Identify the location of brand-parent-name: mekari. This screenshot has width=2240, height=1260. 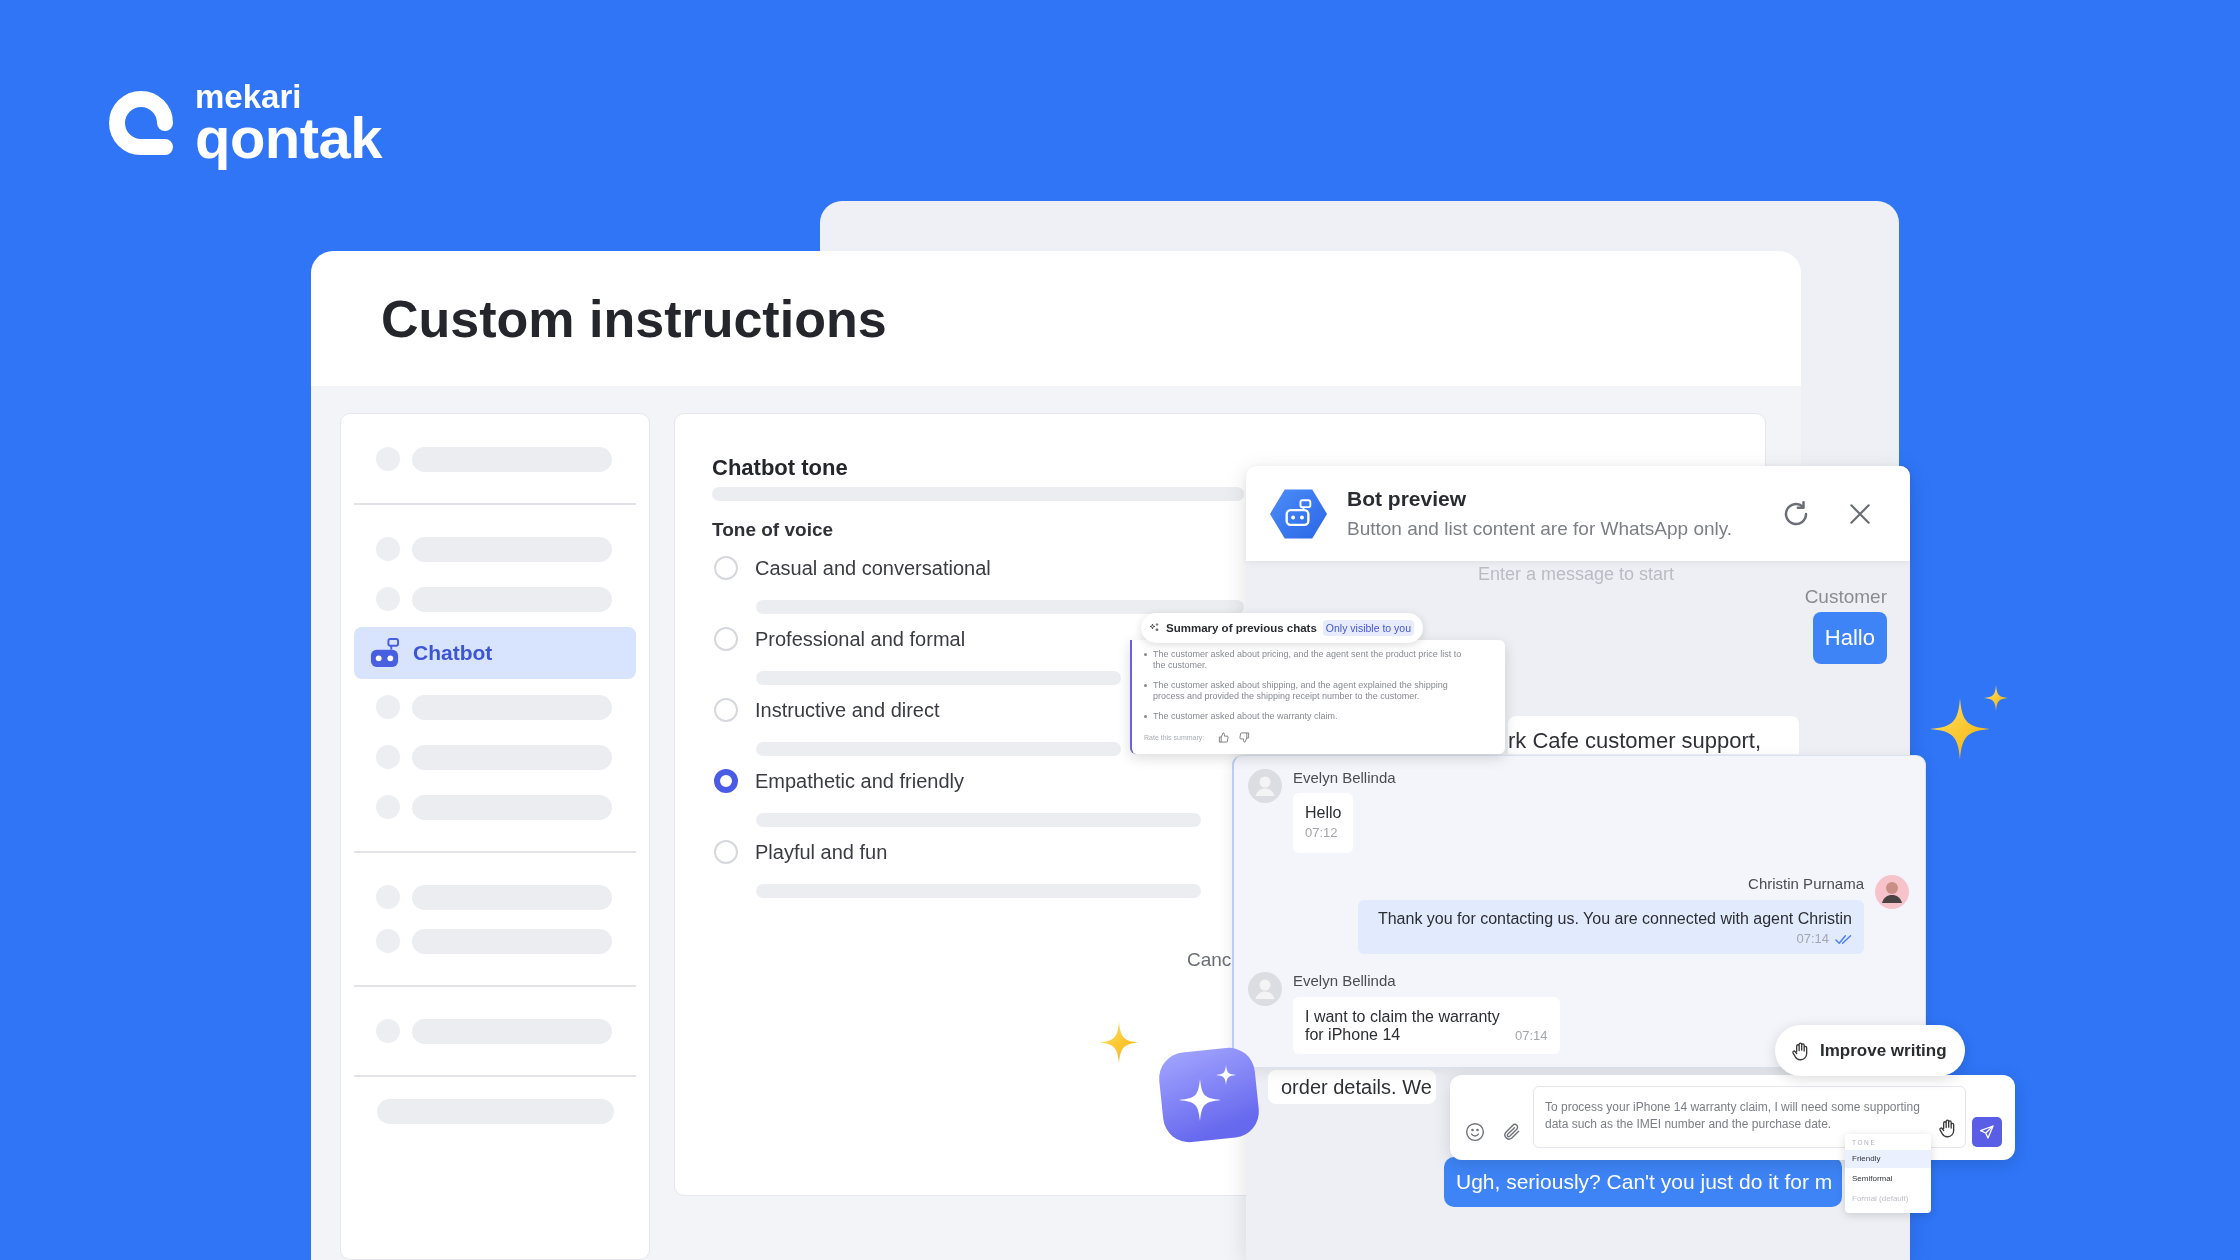
(248, 97).